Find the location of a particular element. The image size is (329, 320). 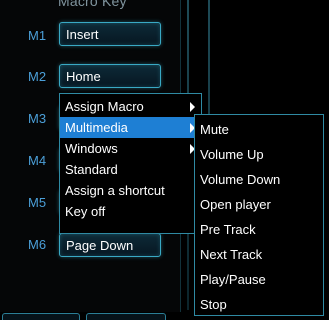

submenu-item-open-player: Open player is located at coordinates (259, 204).